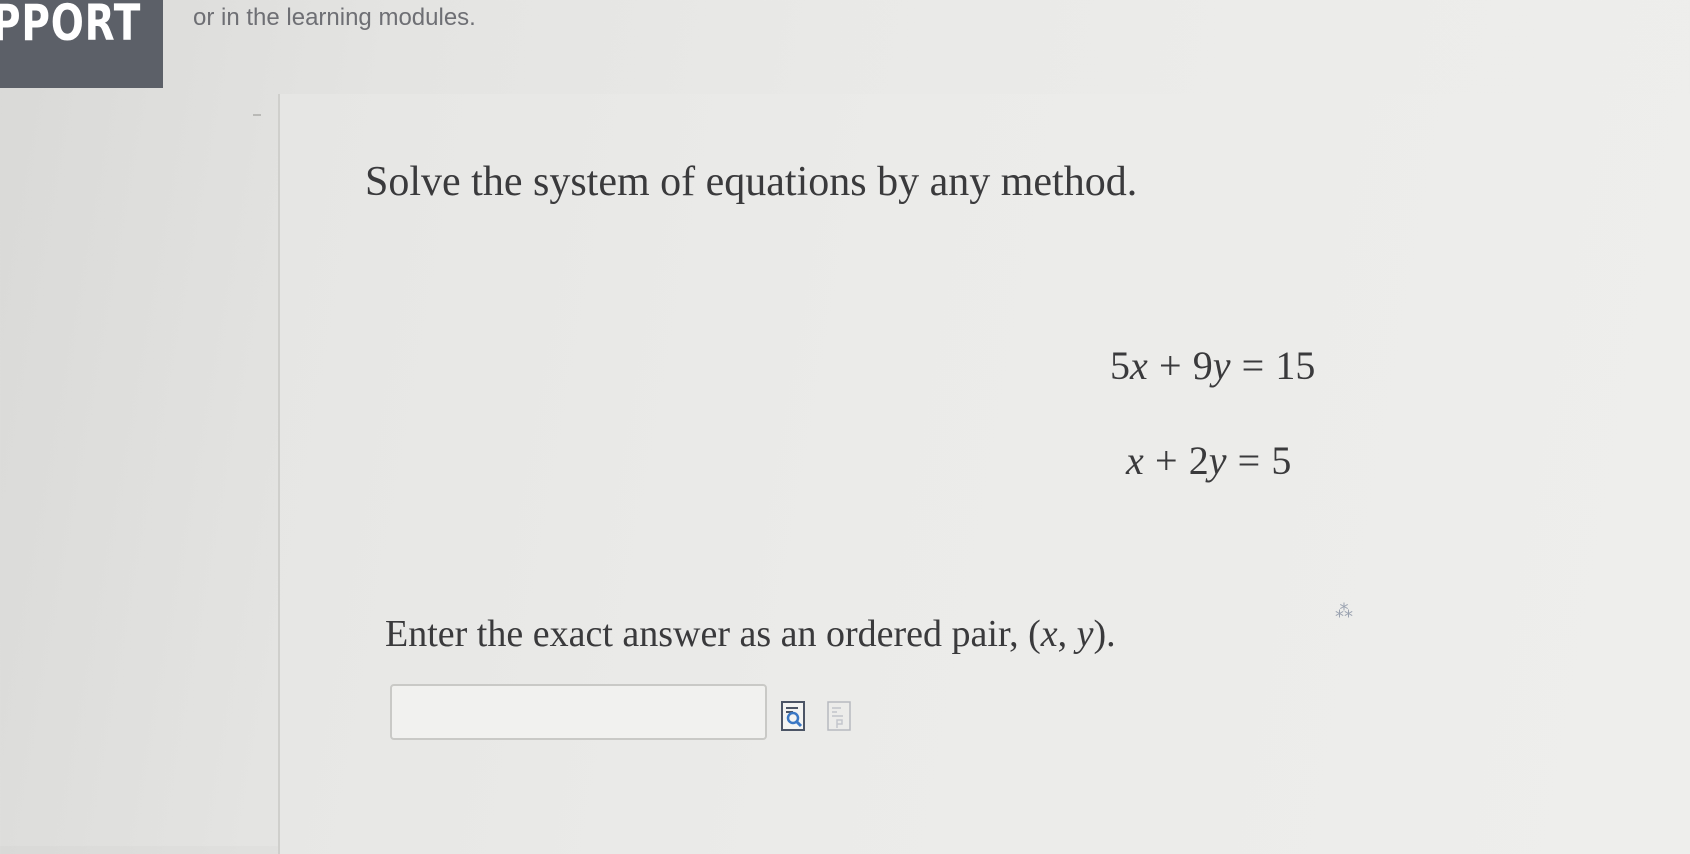  I want to click on support-banner: PPORT, so click(81, 44).